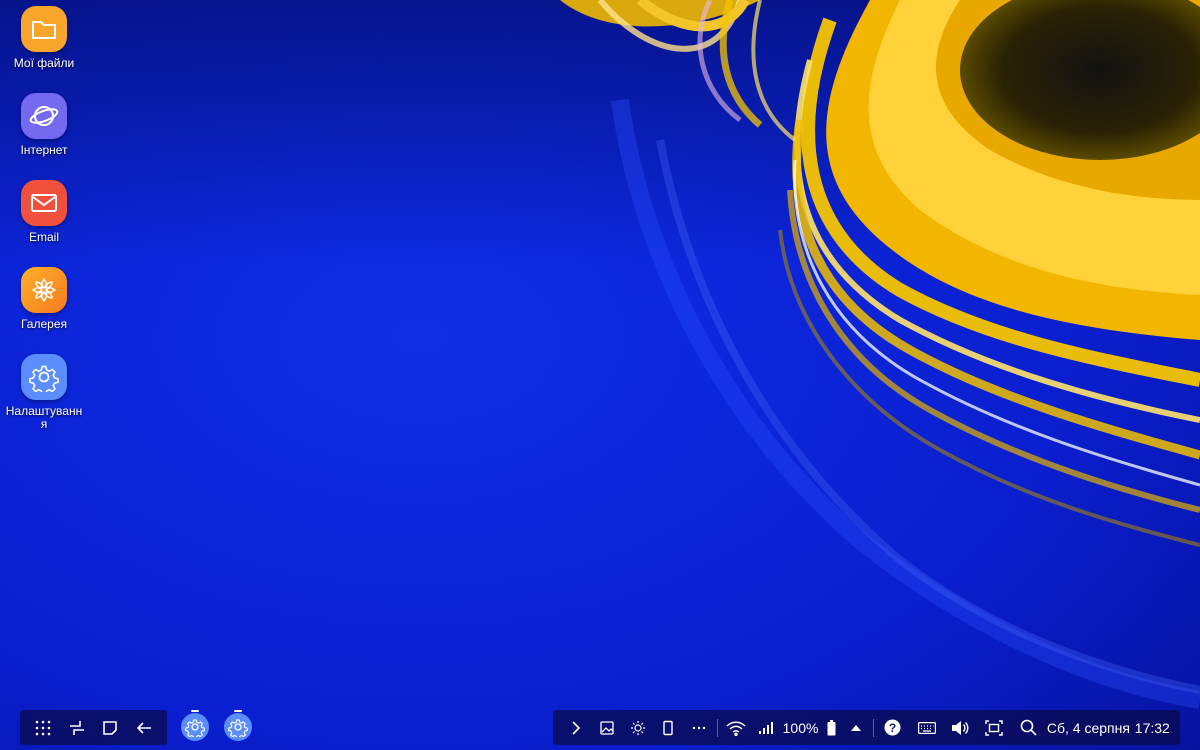  What do you see at coordinates (44, 324) in the screenshot?
I see `desktop-icon-label: Галерея` at bounding box center [44, 324].